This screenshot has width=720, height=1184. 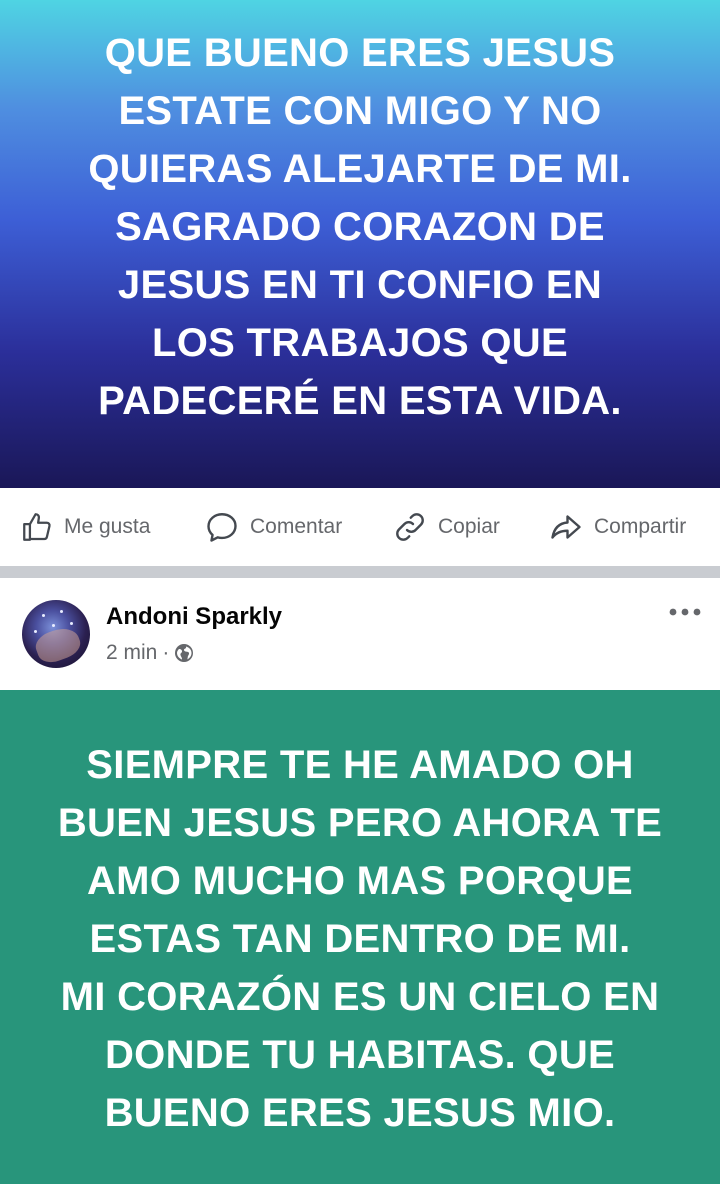 I want to click on copy-label: Copiar, so click(x=469, y=526).